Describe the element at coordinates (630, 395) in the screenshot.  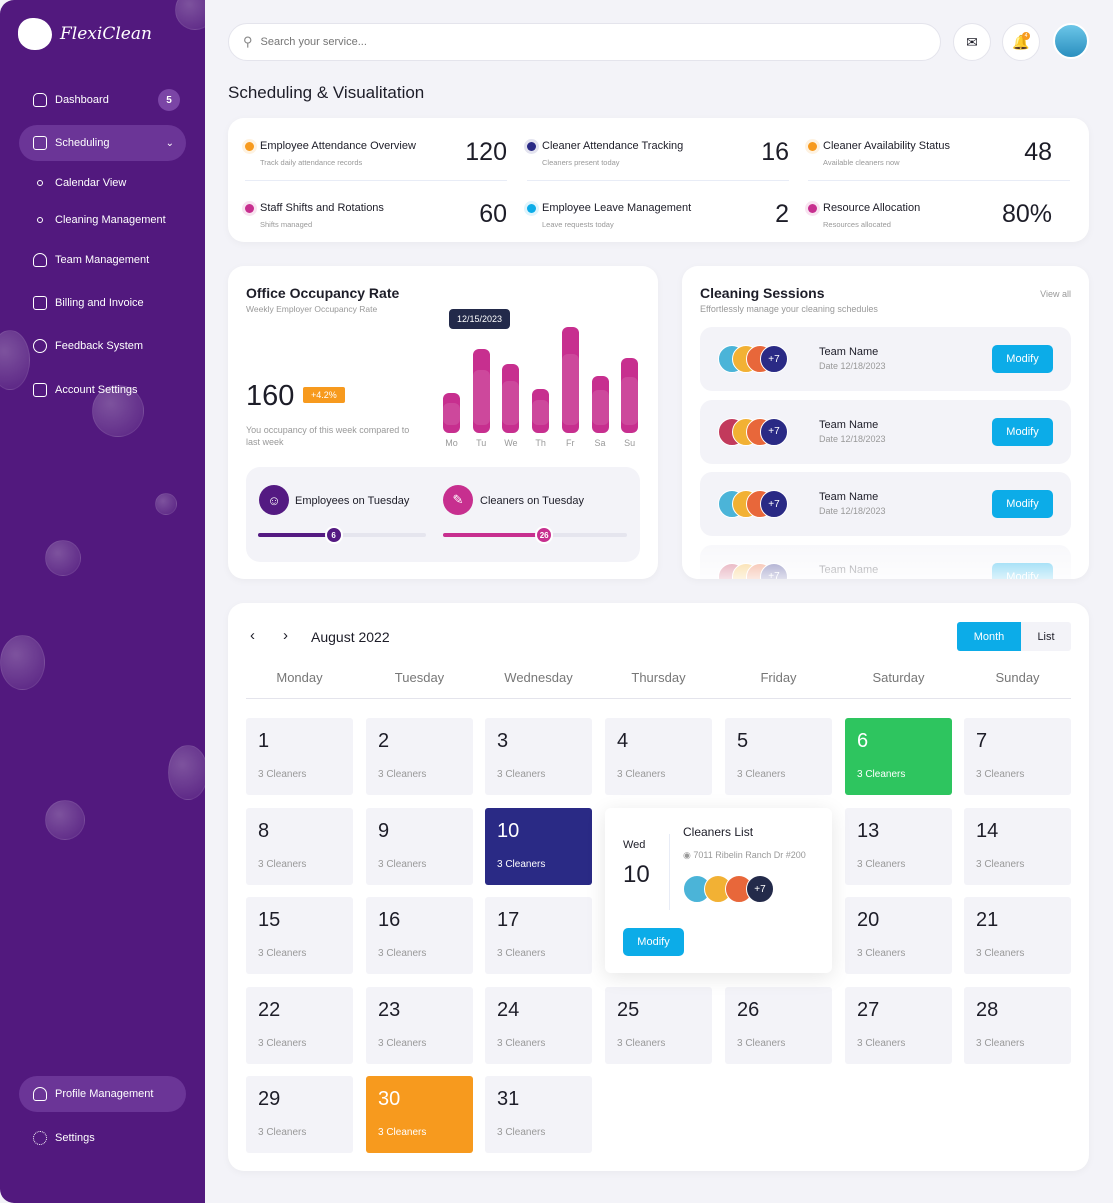
I see `bar-Su` at that location.